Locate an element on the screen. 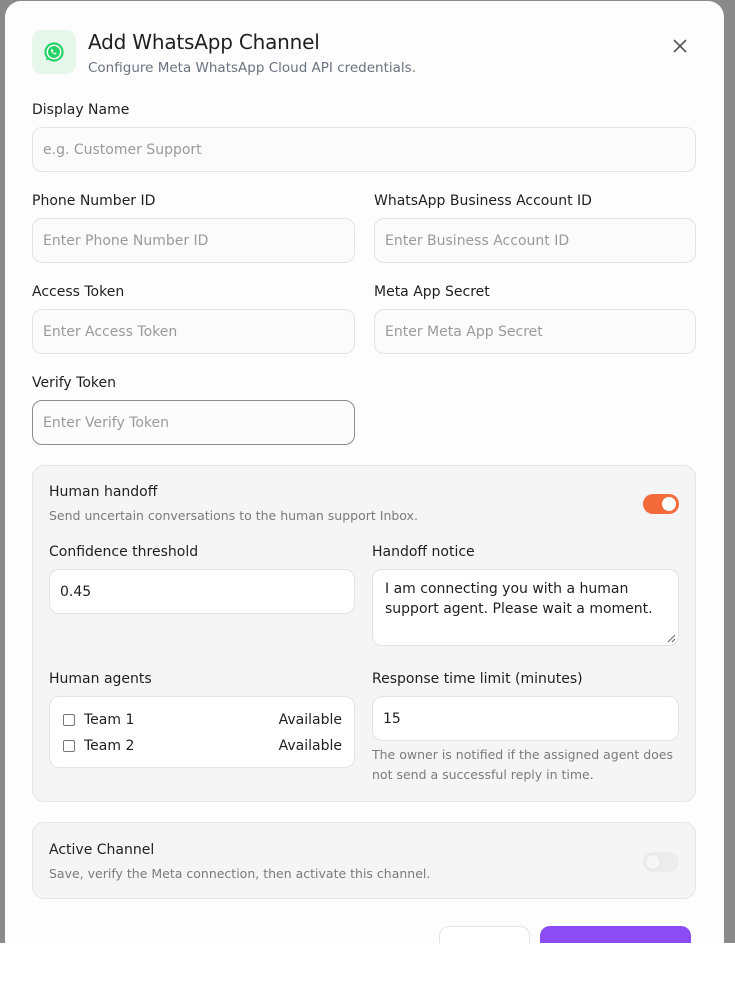  handoff-title: Human handoff is located at coordinates (103, 492).